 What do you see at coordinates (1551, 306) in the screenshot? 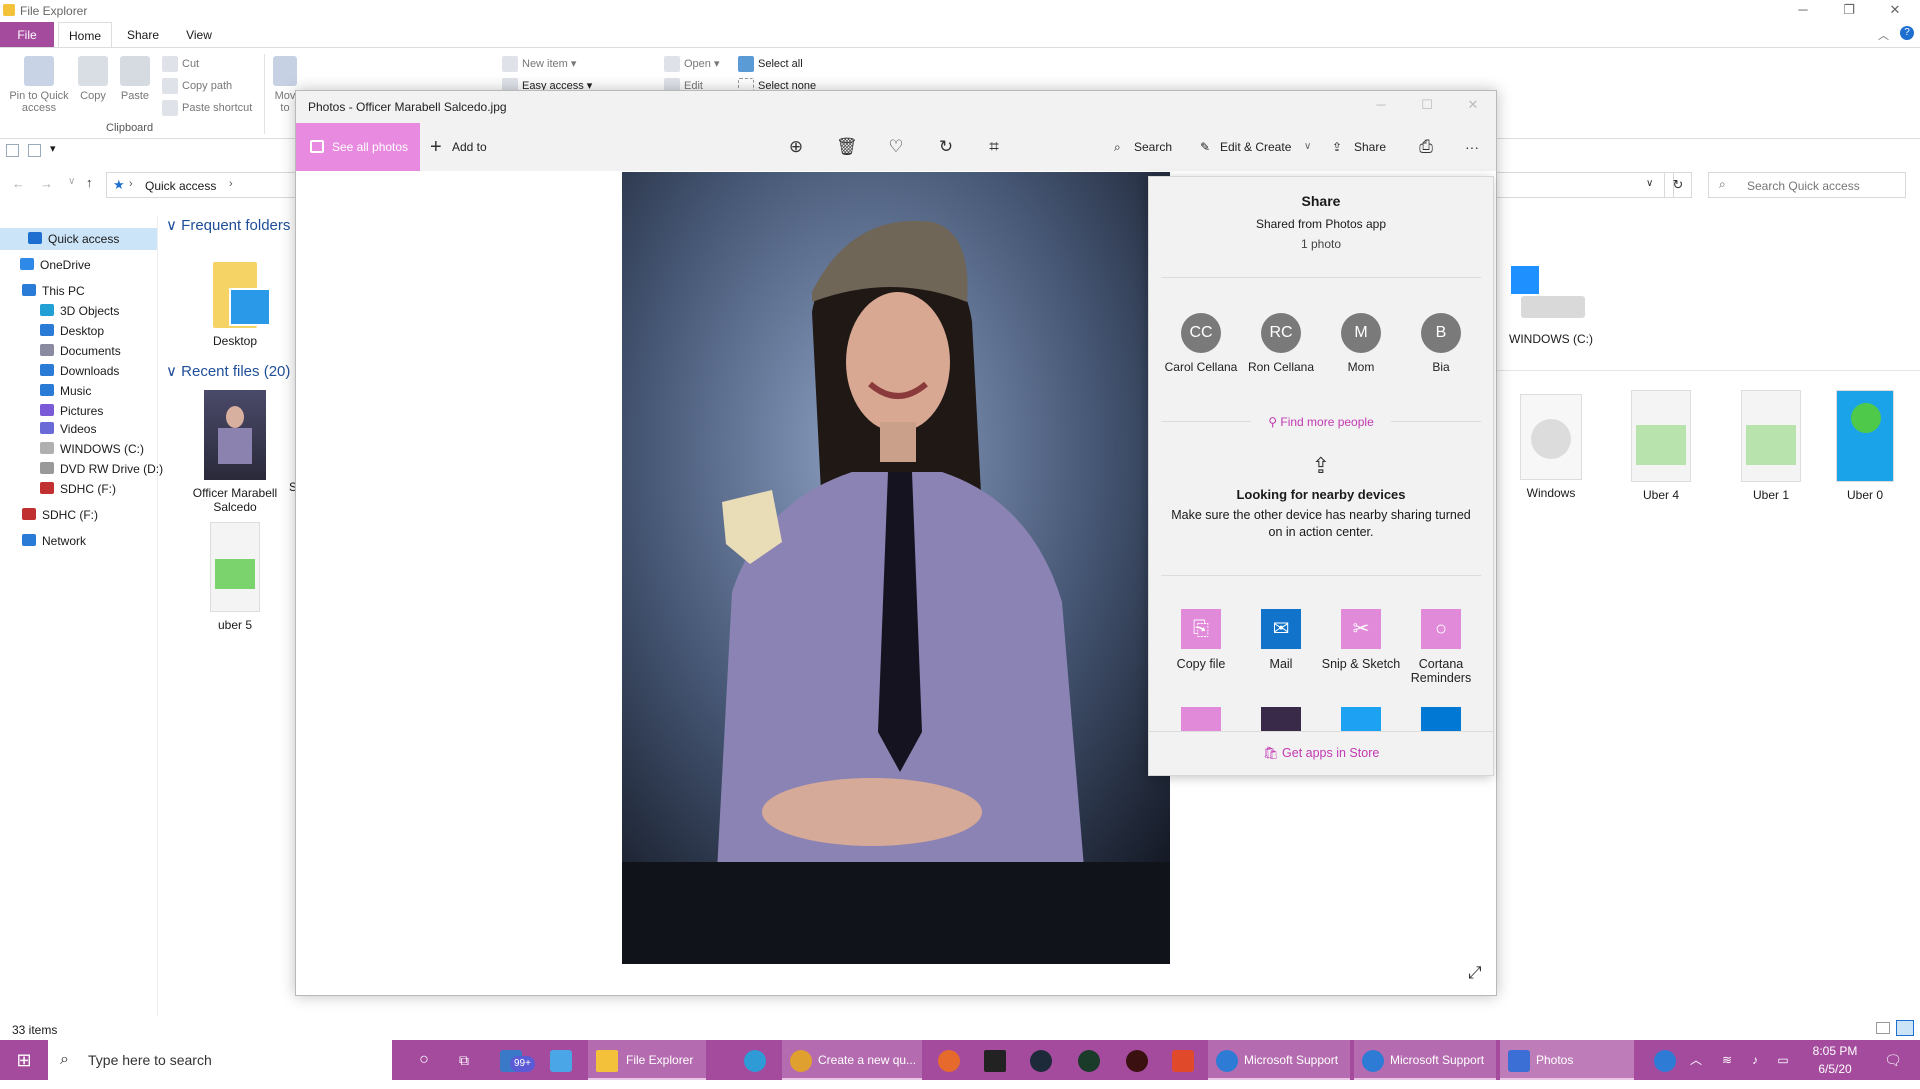
I see `drive-tile-windows-c: WINDOWS (C:)` at bounding box center [1551, 306].